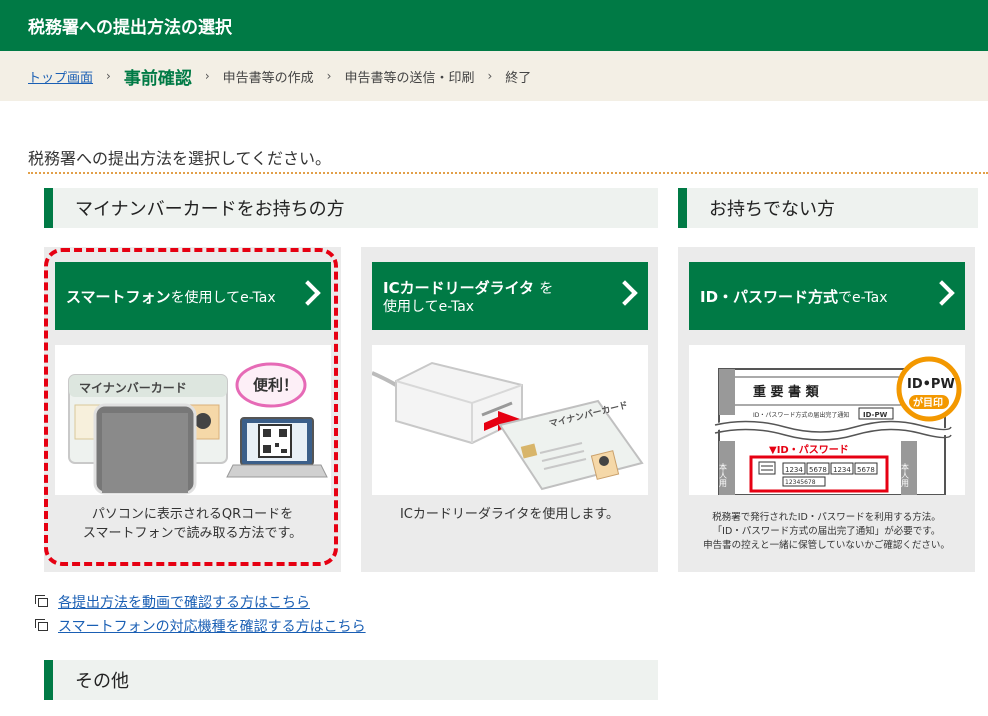 This screenshot has height=716, width=988. Describe the element at coordinates (409, 78) in the screenshot. I see `breadcrumb-step-send: 申告書等の送信・印刷` at that location.